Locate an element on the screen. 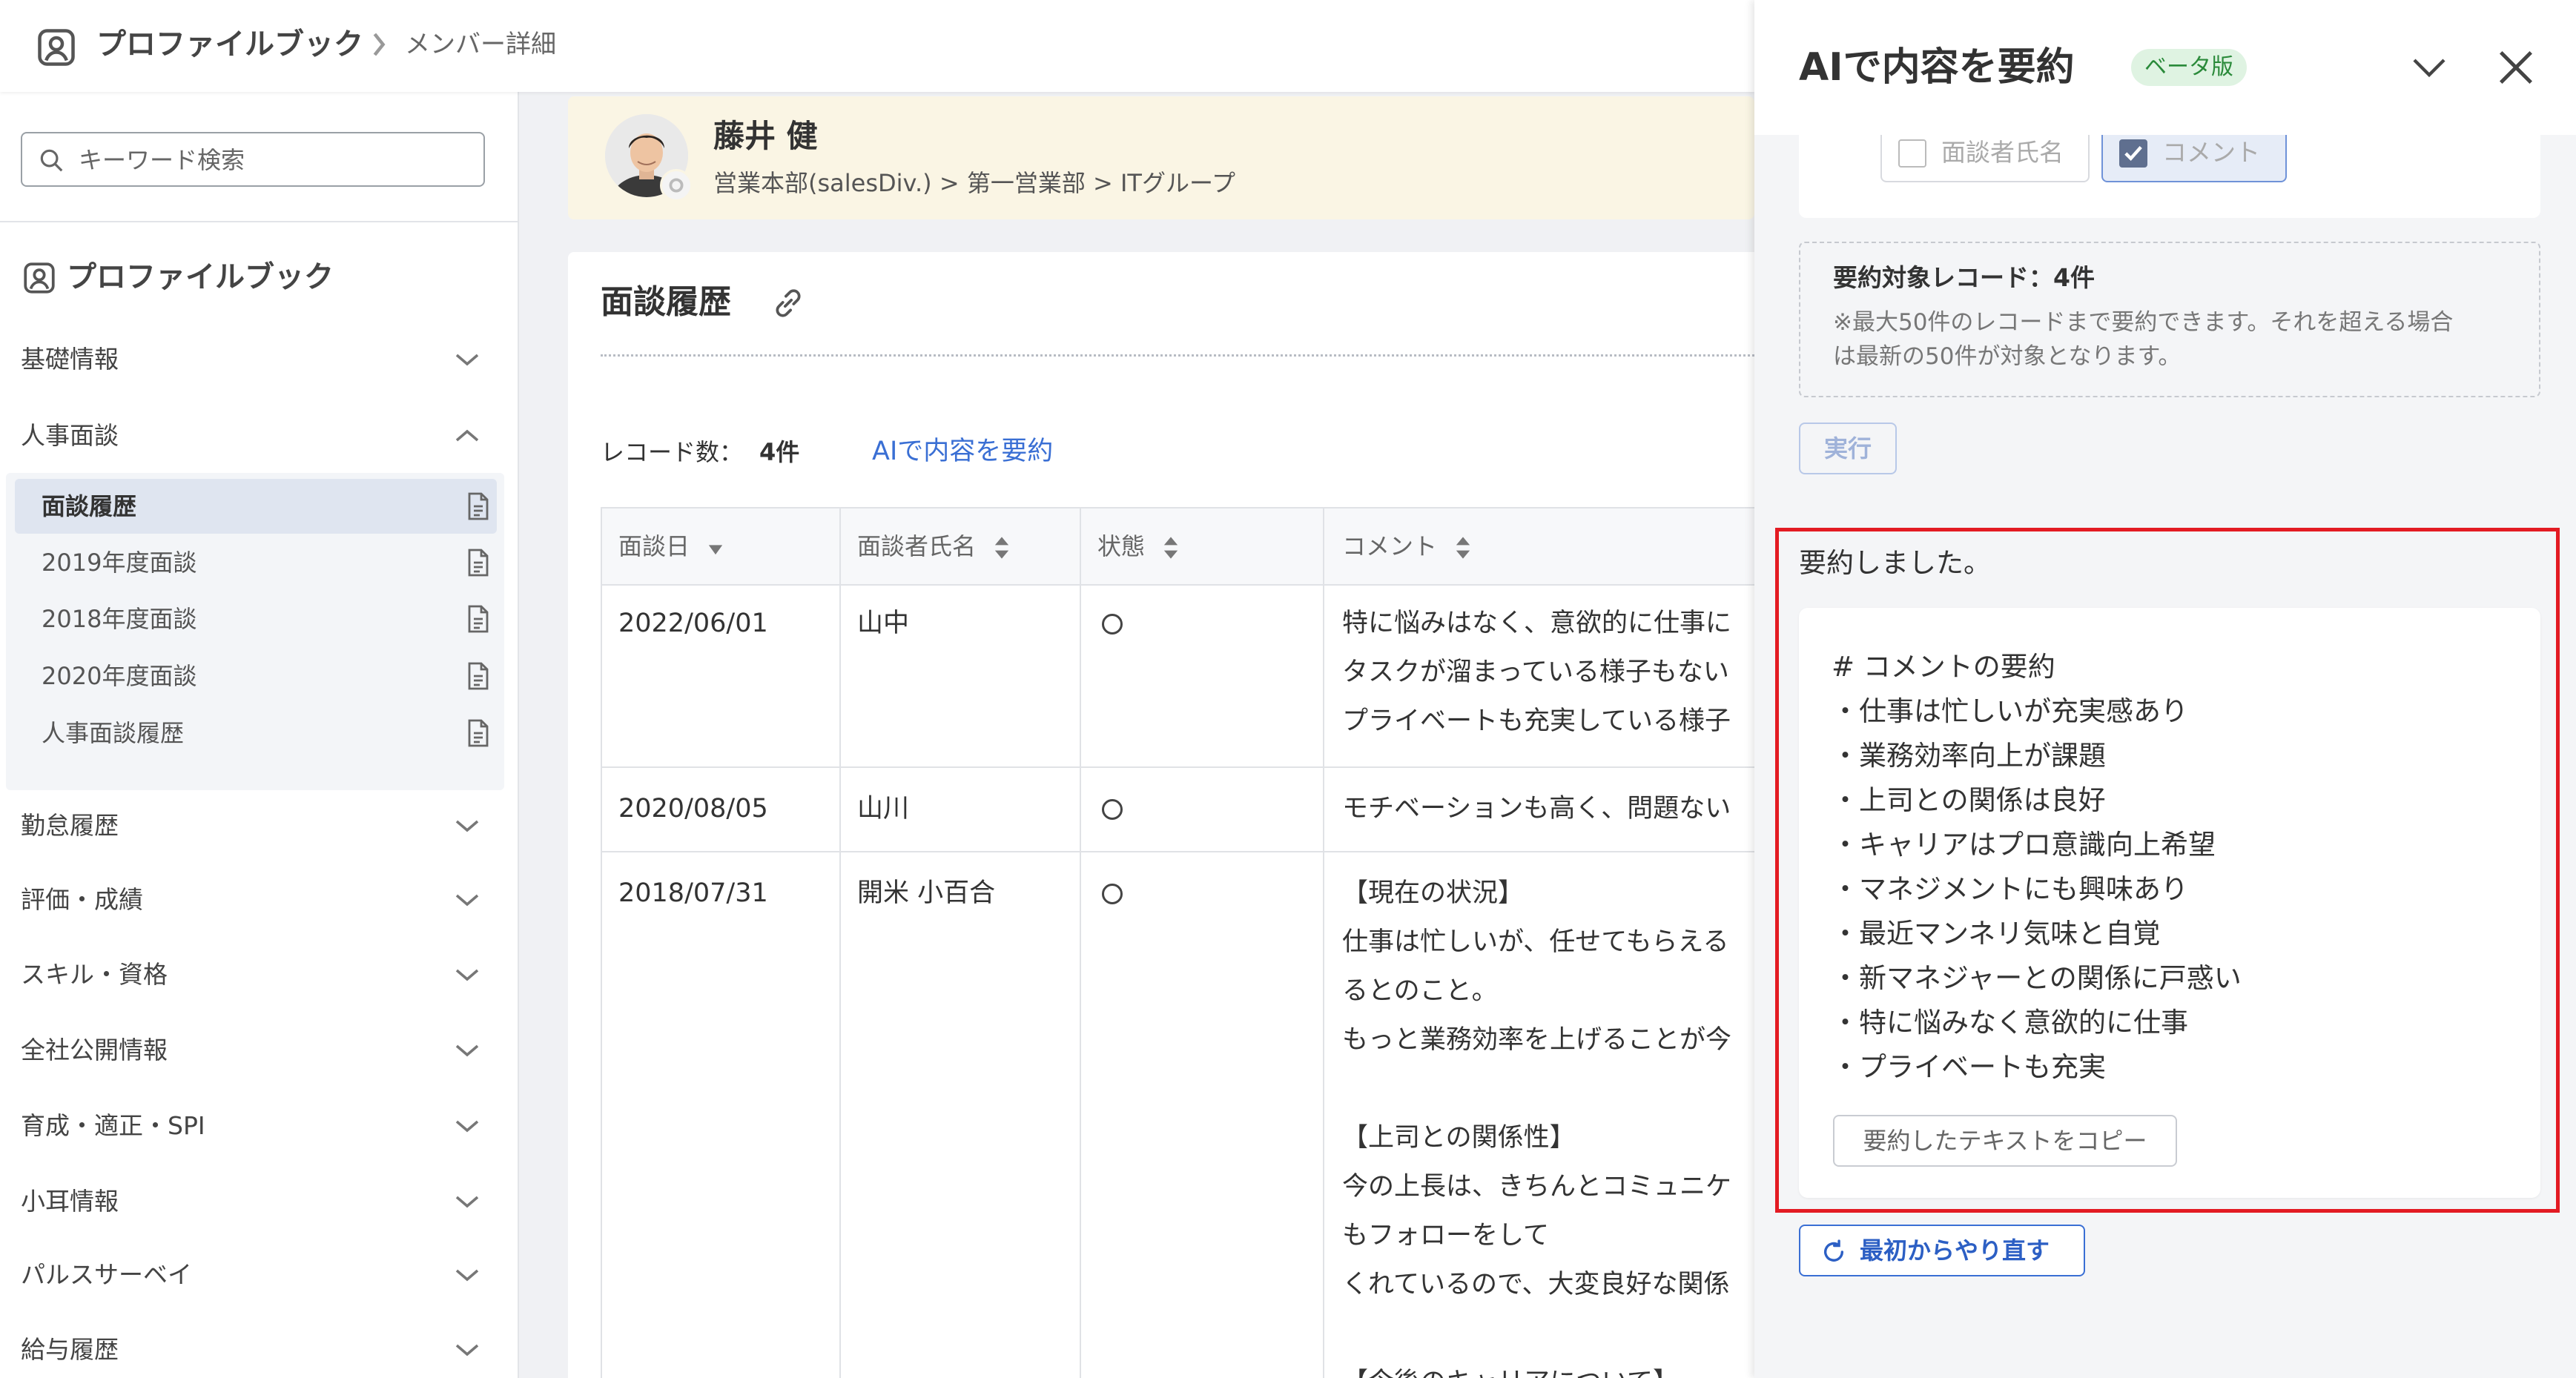 This screenshot has height=1378, width=2576. cell-comment-line: るとのこと。 is located at coordinates (1420, 991).